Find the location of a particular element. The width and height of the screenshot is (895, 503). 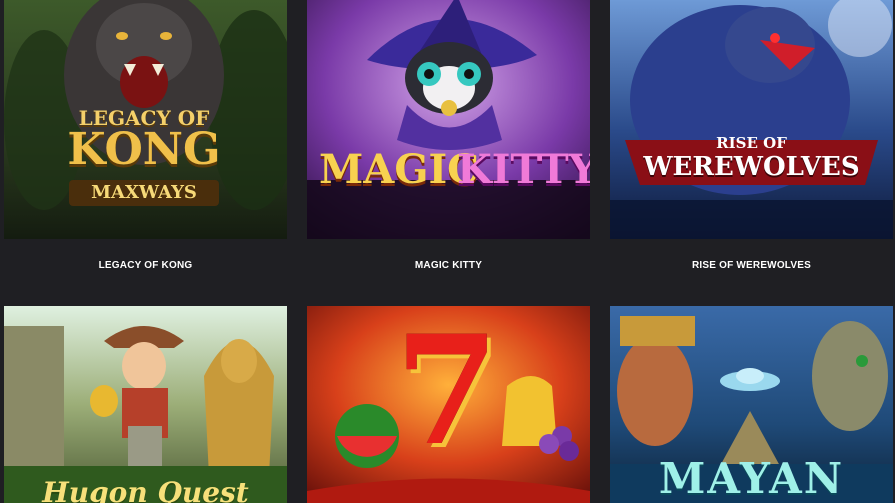

legacy-of-kong-logo-line3: MAXWAYS is located at coordinates (144, 192).